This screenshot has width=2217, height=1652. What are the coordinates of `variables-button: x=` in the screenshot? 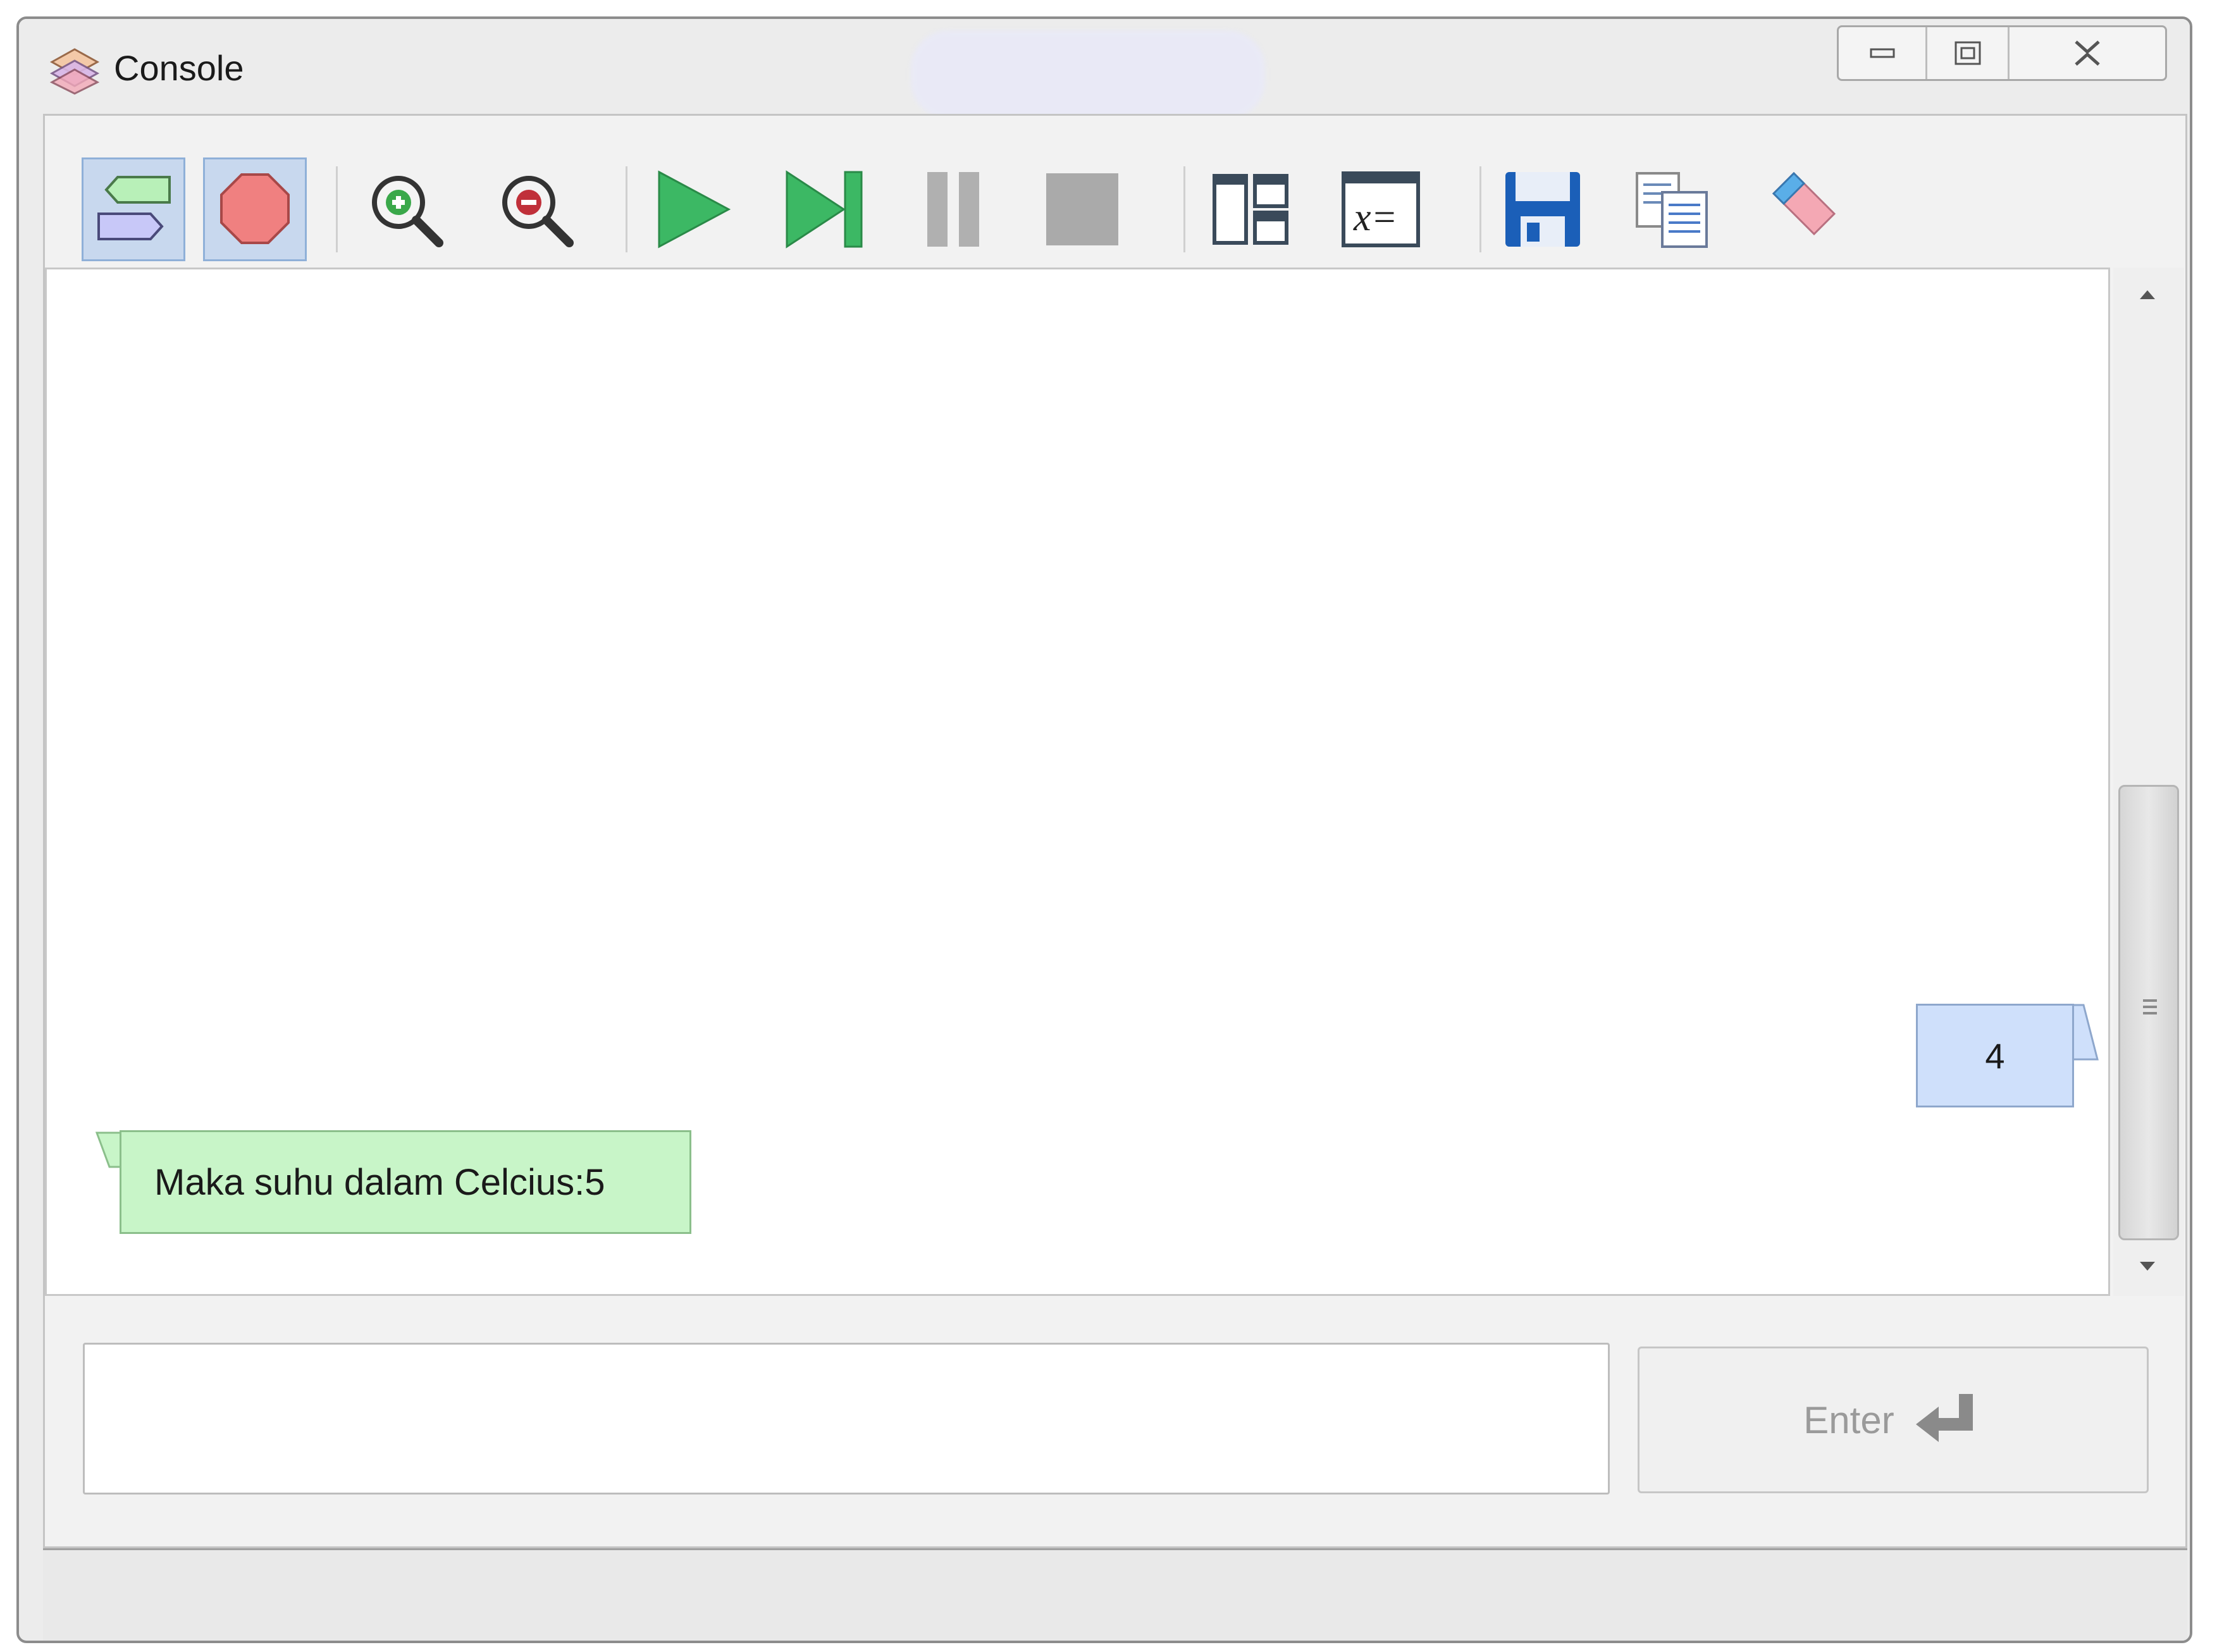 It's located at (1381, 209).